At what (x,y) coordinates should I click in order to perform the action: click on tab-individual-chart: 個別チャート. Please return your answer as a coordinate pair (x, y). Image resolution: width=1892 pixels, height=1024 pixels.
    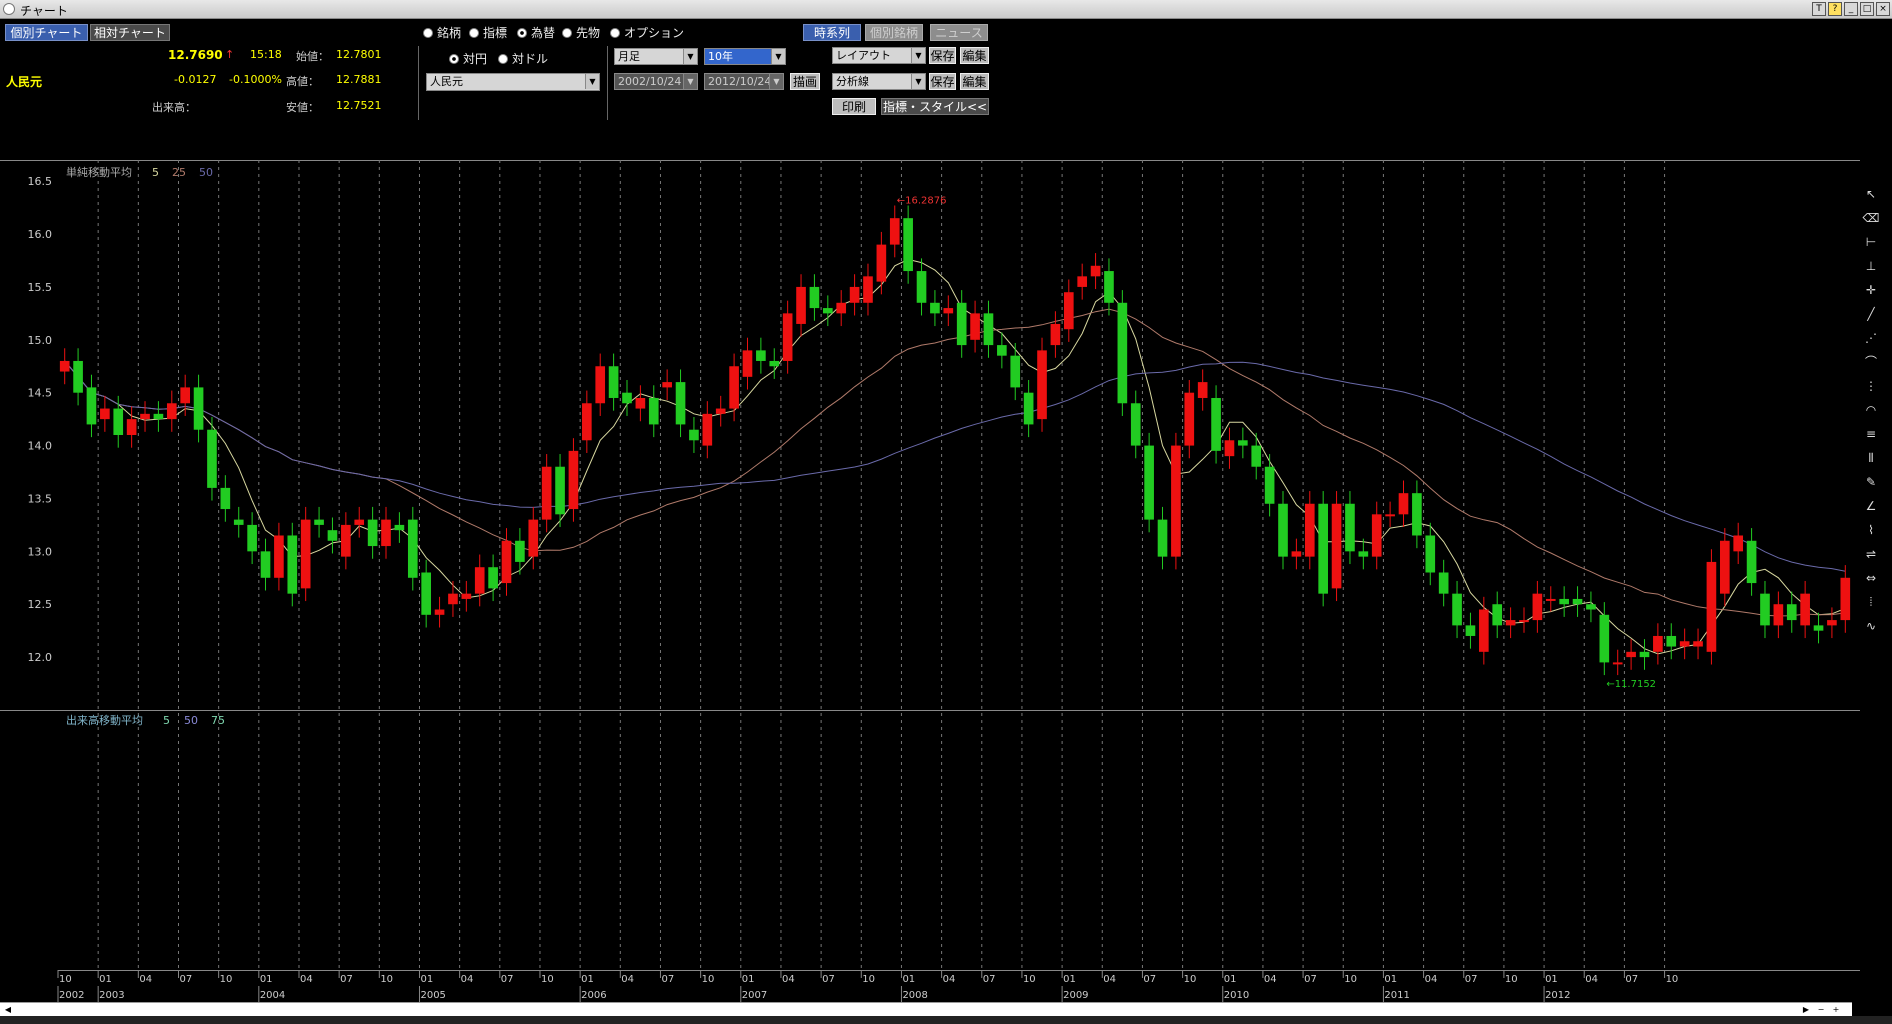
    Looking at the image, I should click on (46, 32).